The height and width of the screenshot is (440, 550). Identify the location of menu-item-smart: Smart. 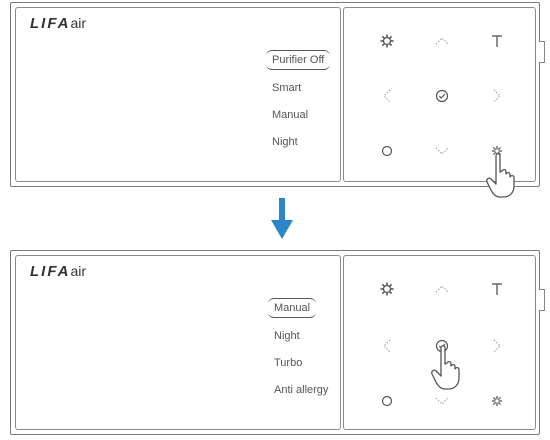
(286, 88).